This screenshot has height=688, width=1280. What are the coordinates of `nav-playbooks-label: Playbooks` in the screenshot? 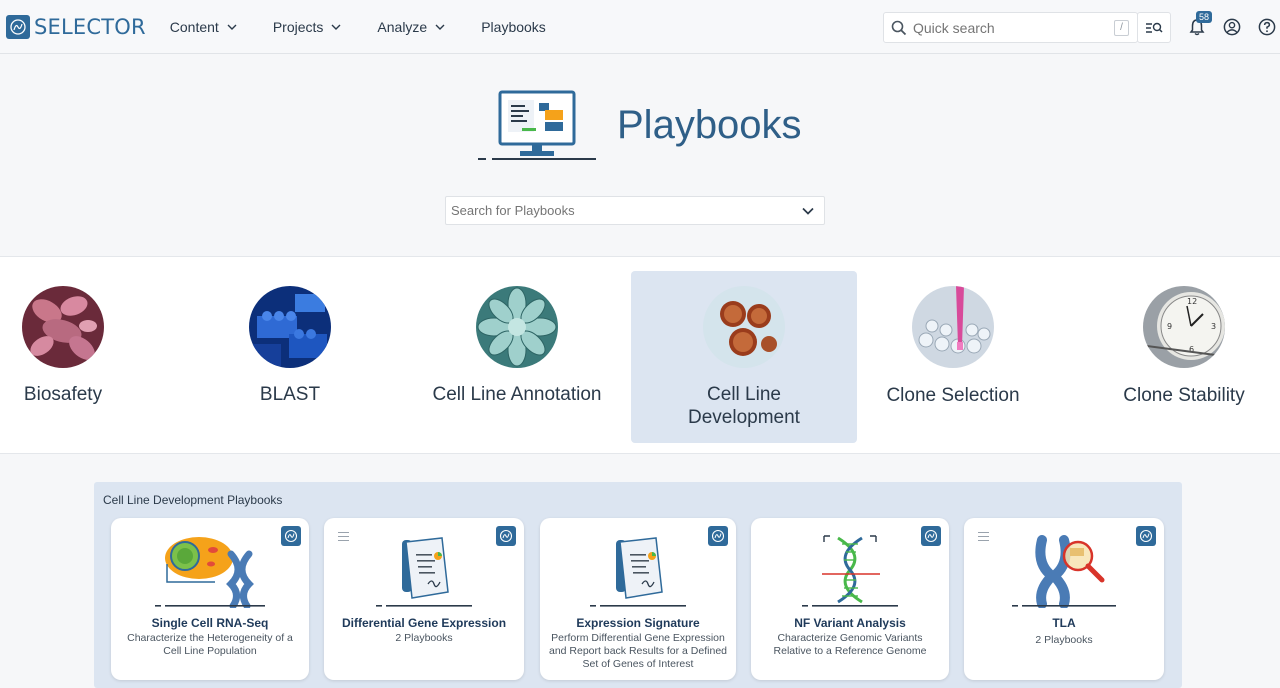 It's located at (513, 26).